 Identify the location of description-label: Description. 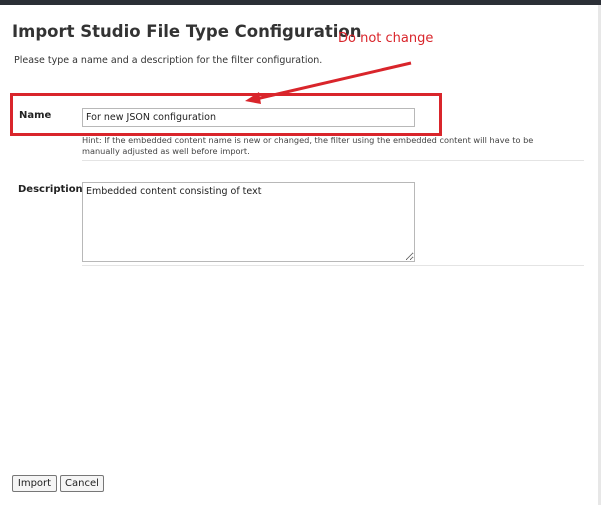
(50, 189).